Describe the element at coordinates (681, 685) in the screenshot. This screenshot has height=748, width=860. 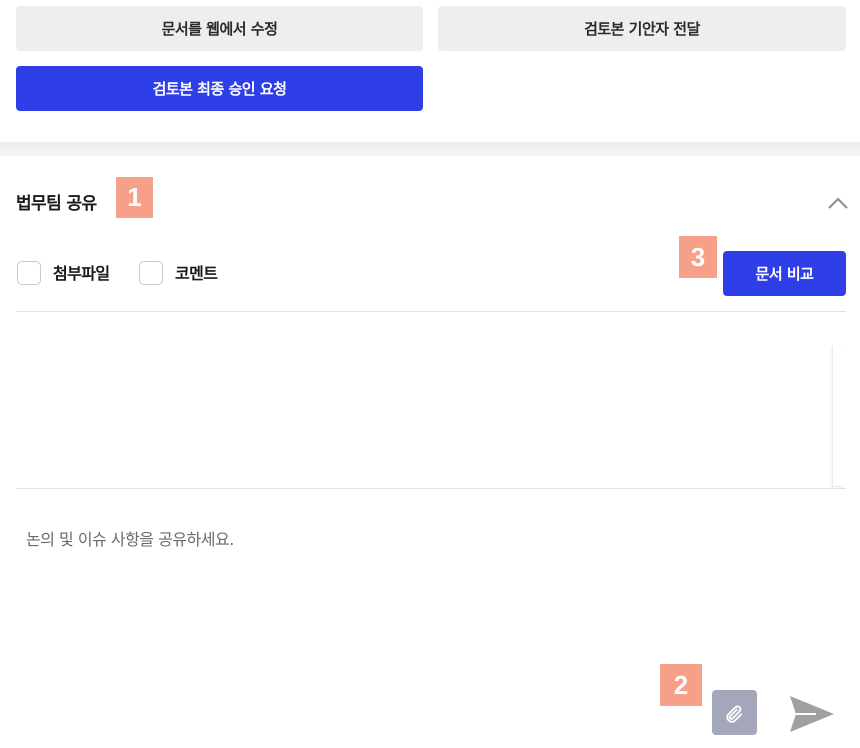
I see `annotation-badge-2: 2` at that location.